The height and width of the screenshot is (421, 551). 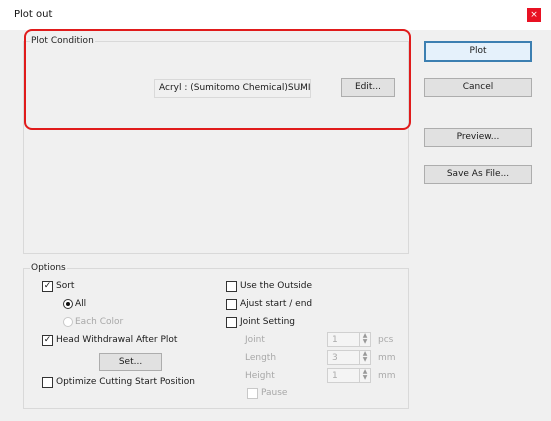 I want to click on adjust-start-end-label: Ajust start / end, so click(x=276, y=304).